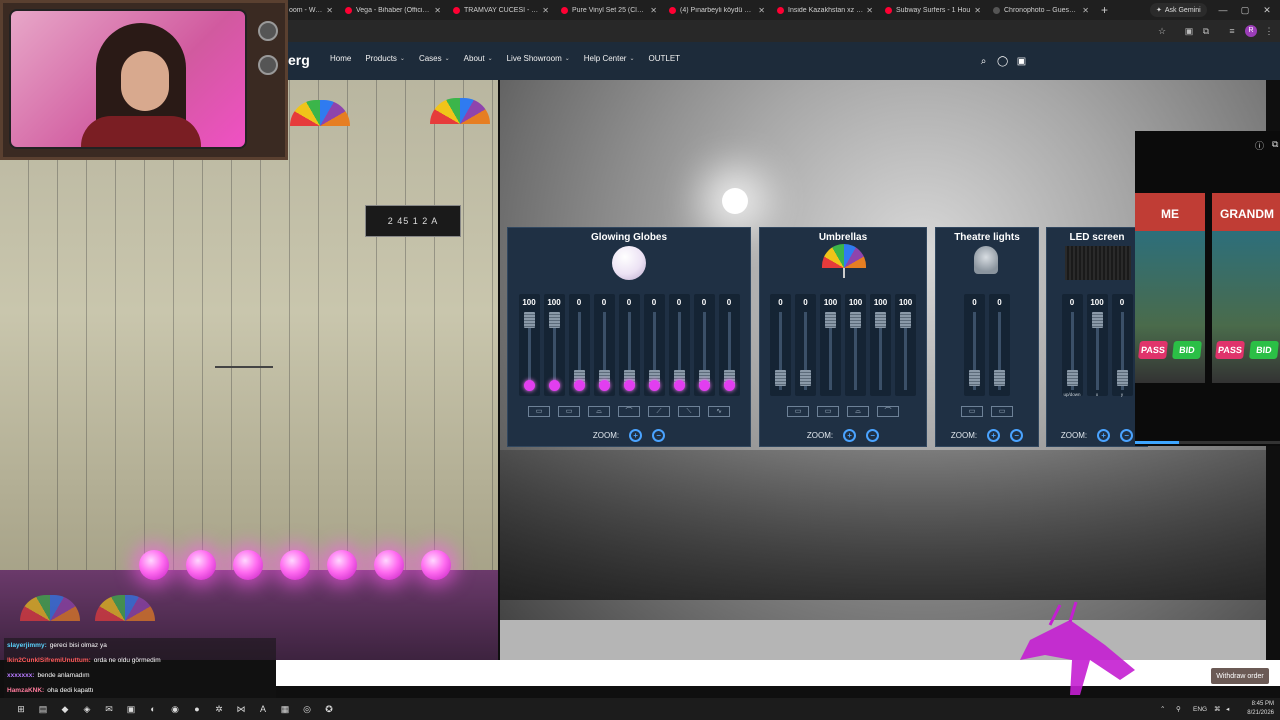 Image resolution: width=1280 pixels, height=720 pixels. Describe the element at coordinates (1223, 10) in the screenshot. I see `minimize-button: —` at that location.